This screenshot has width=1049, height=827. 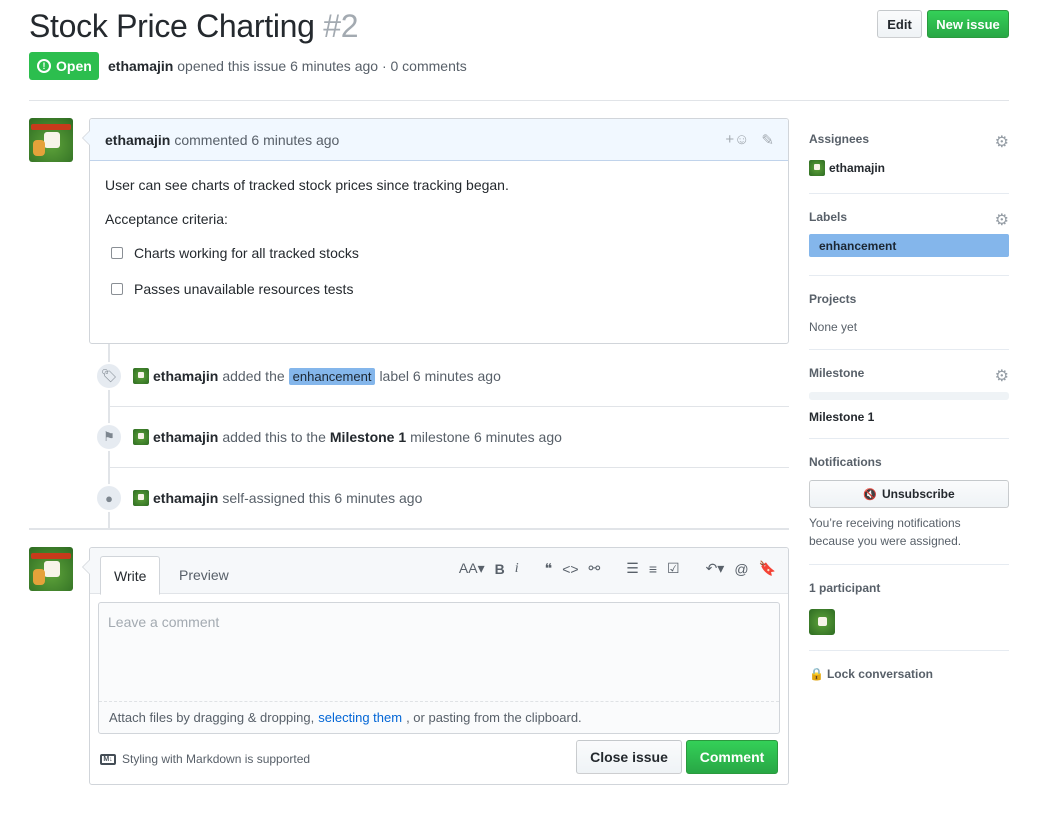 What do you see at coordinates (909, 217) in the screenshot?
I see `labels-heading: Labels` at bounding box center [909, 217].